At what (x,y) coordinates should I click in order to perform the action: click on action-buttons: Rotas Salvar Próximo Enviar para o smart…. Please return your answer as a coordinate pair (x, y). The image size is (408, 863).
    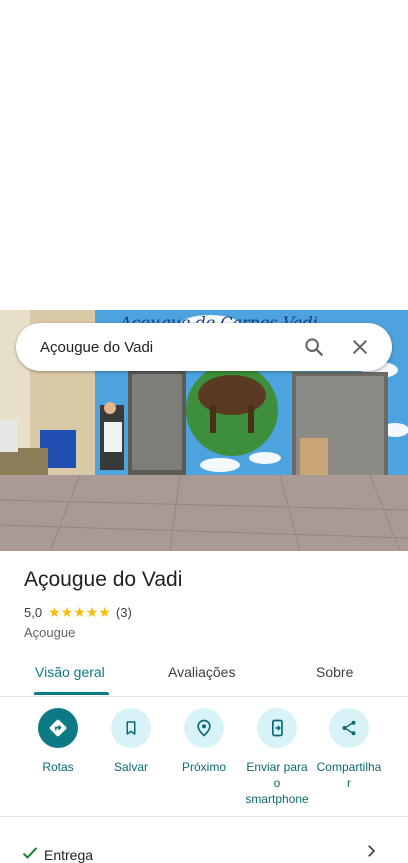
    Looking at the image, I should click on (204, 758).